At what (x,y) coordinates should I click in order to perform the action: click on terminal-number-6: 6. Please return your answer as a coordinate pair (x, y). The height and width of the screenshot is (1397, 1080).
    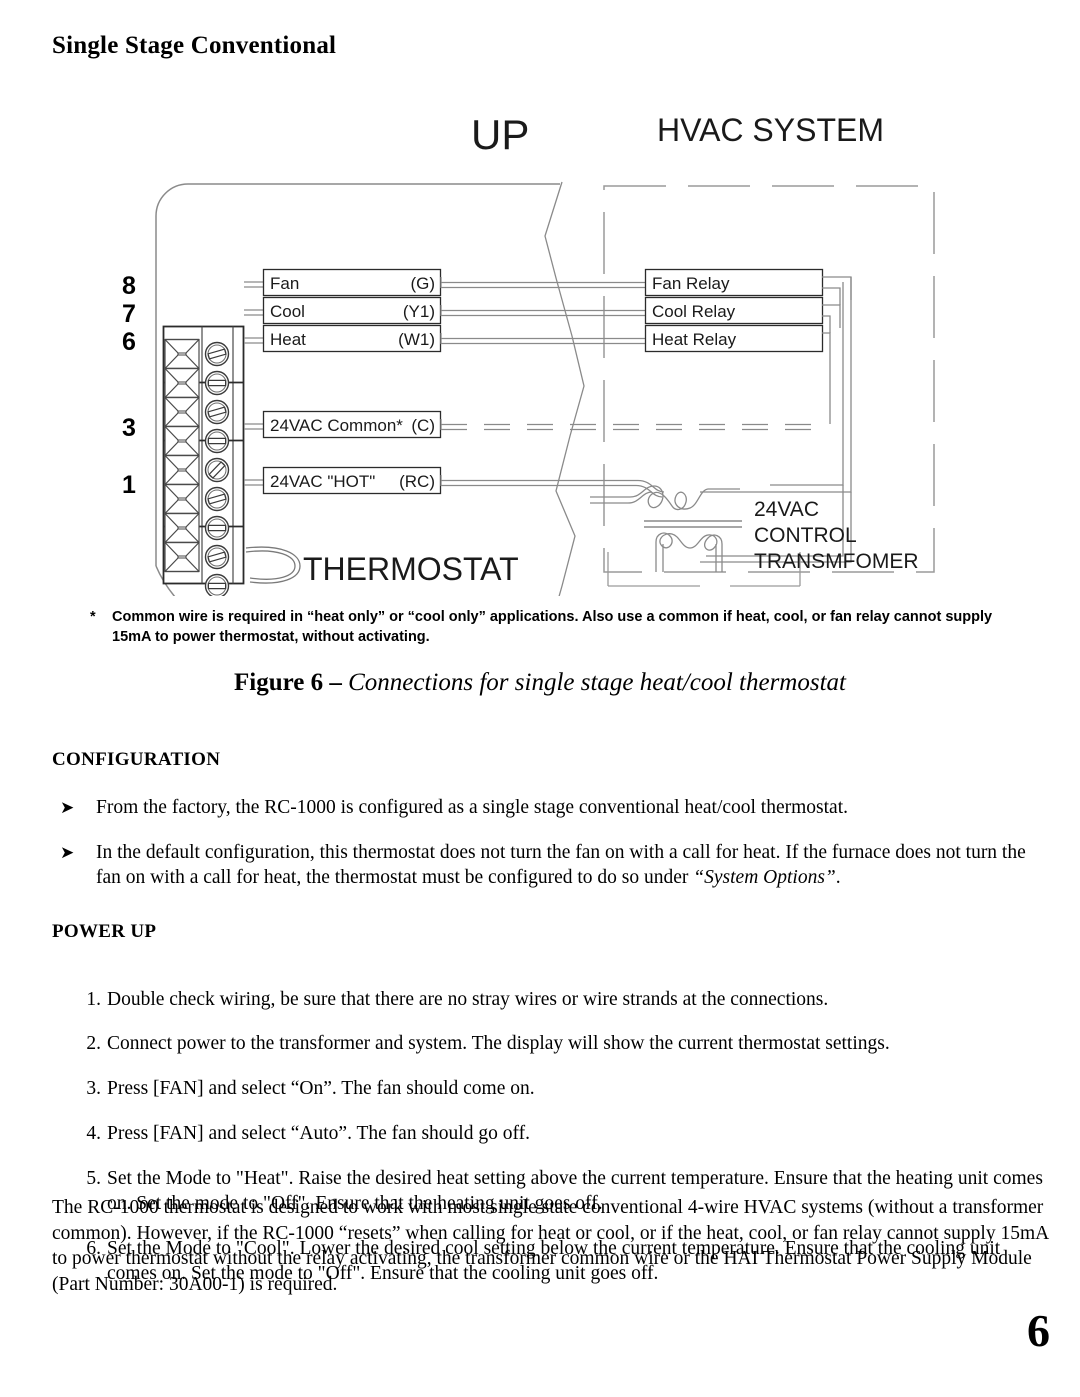
    Looking at the image, I should click on (129, 342).